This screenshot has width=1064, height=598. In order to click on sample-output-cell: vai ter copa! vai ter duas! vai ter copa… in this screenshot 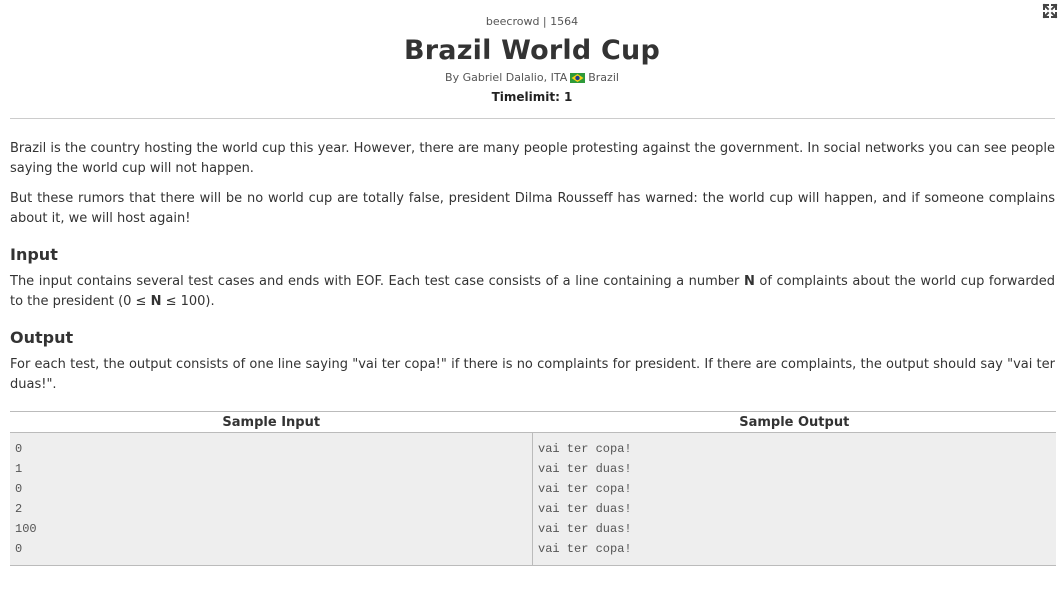, I will do `click(794, 499)`.